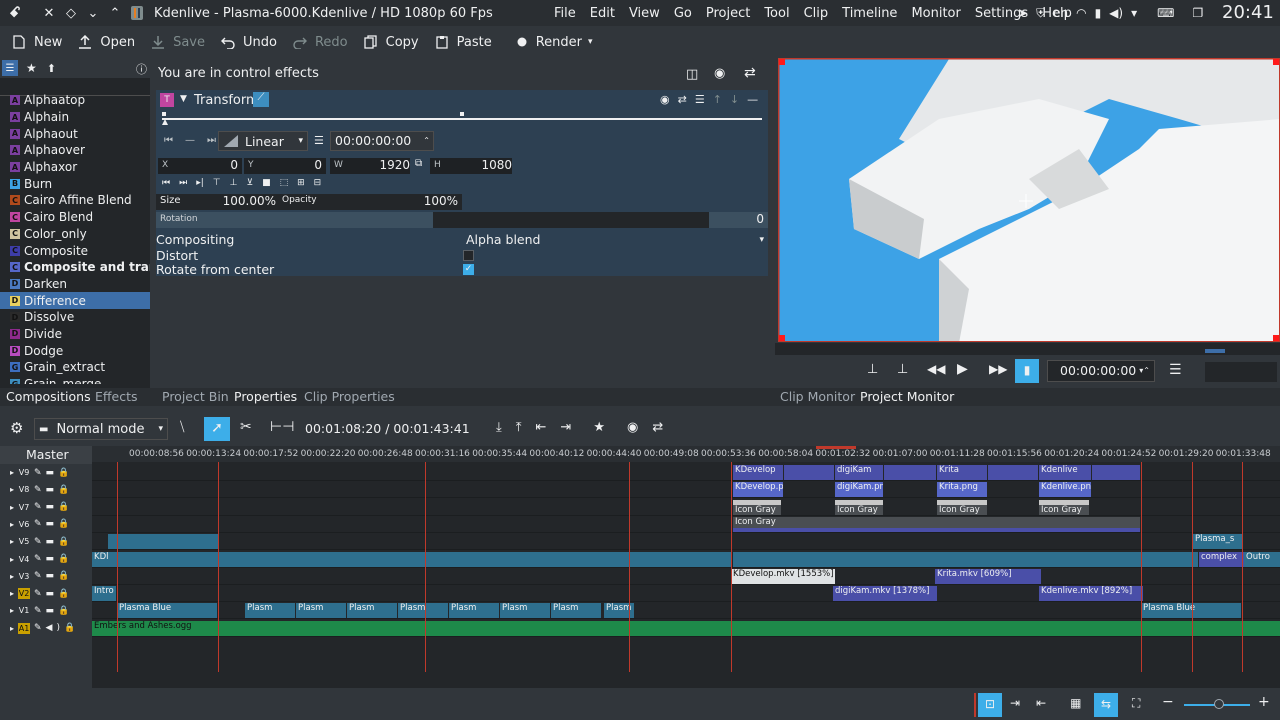 The width and height of the screenshot is (1280, 720). I want to click on effect-item: A Alphain, so click(75, 117).